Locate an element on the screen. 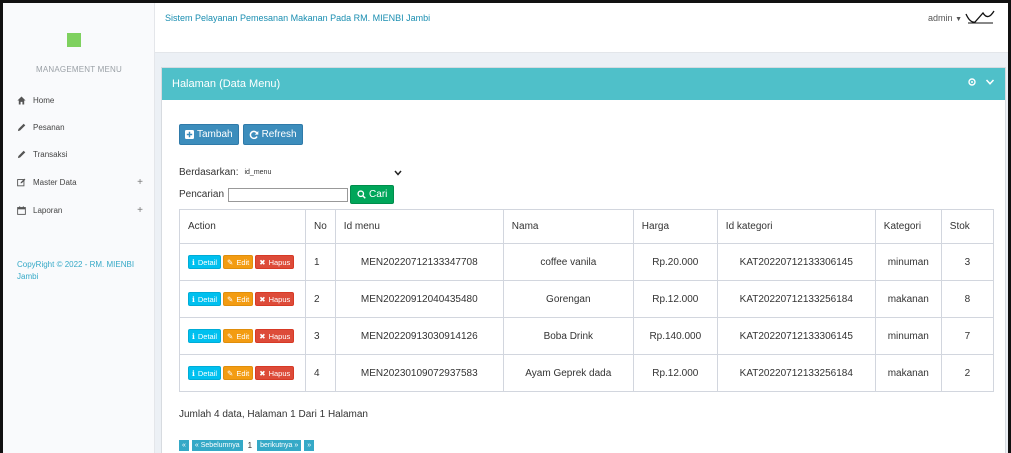  filter-row: Berdasarkan: id_menu is located at coordinates (291, 172).